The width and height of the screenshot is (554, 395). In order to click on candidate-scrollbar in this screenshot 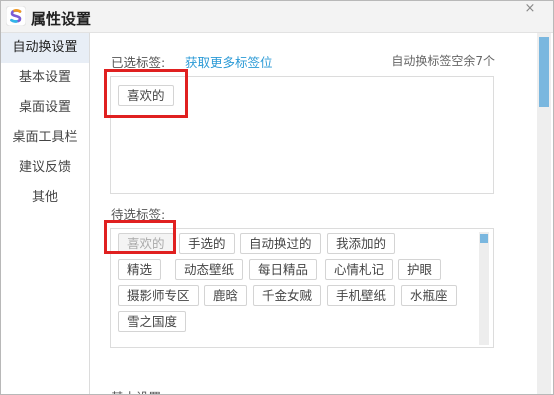, I will do `click(484, 288)`.